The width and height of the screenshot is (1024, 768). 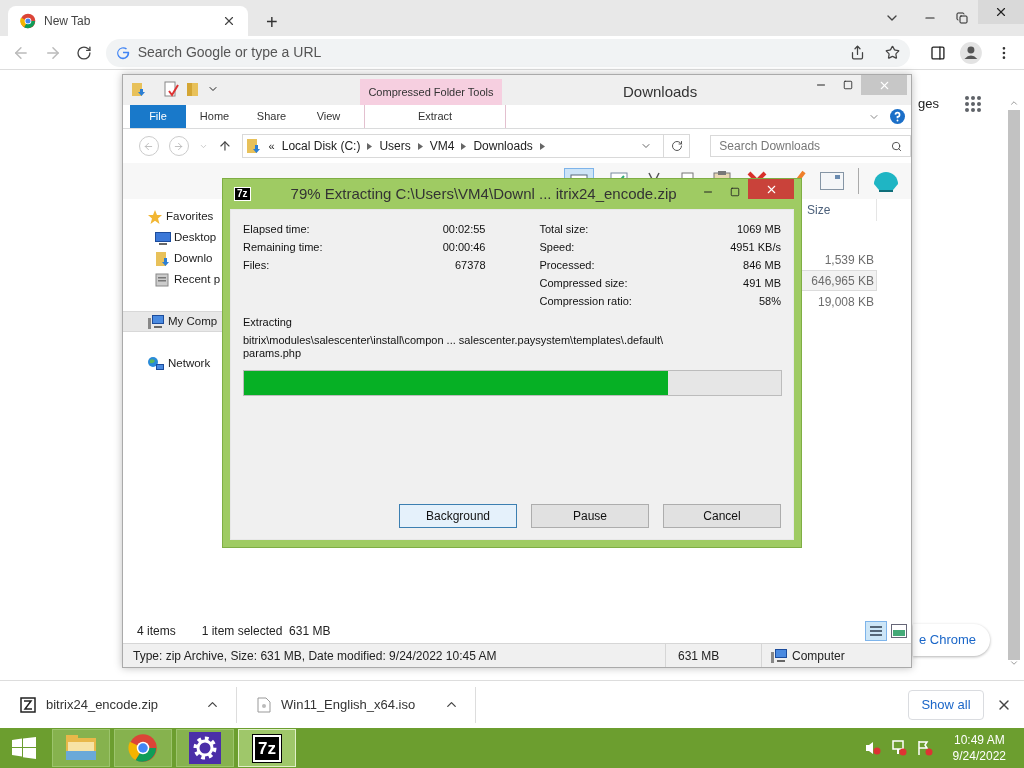 What do you see at coordinates (769, 301) in the screenshot?
I see `stat-value: 58%` at bounding box center [769, 301].